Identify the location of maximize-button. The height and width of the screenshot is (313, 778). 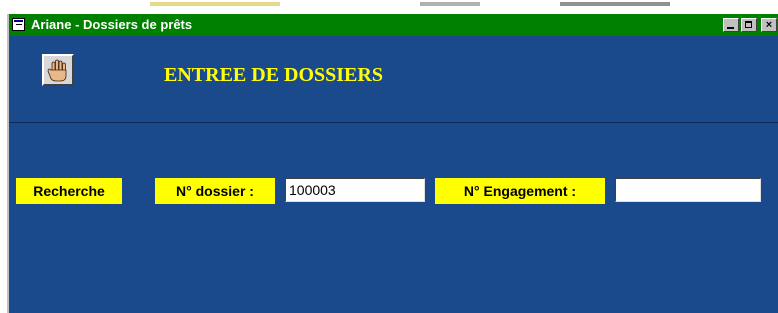
(749, 25).